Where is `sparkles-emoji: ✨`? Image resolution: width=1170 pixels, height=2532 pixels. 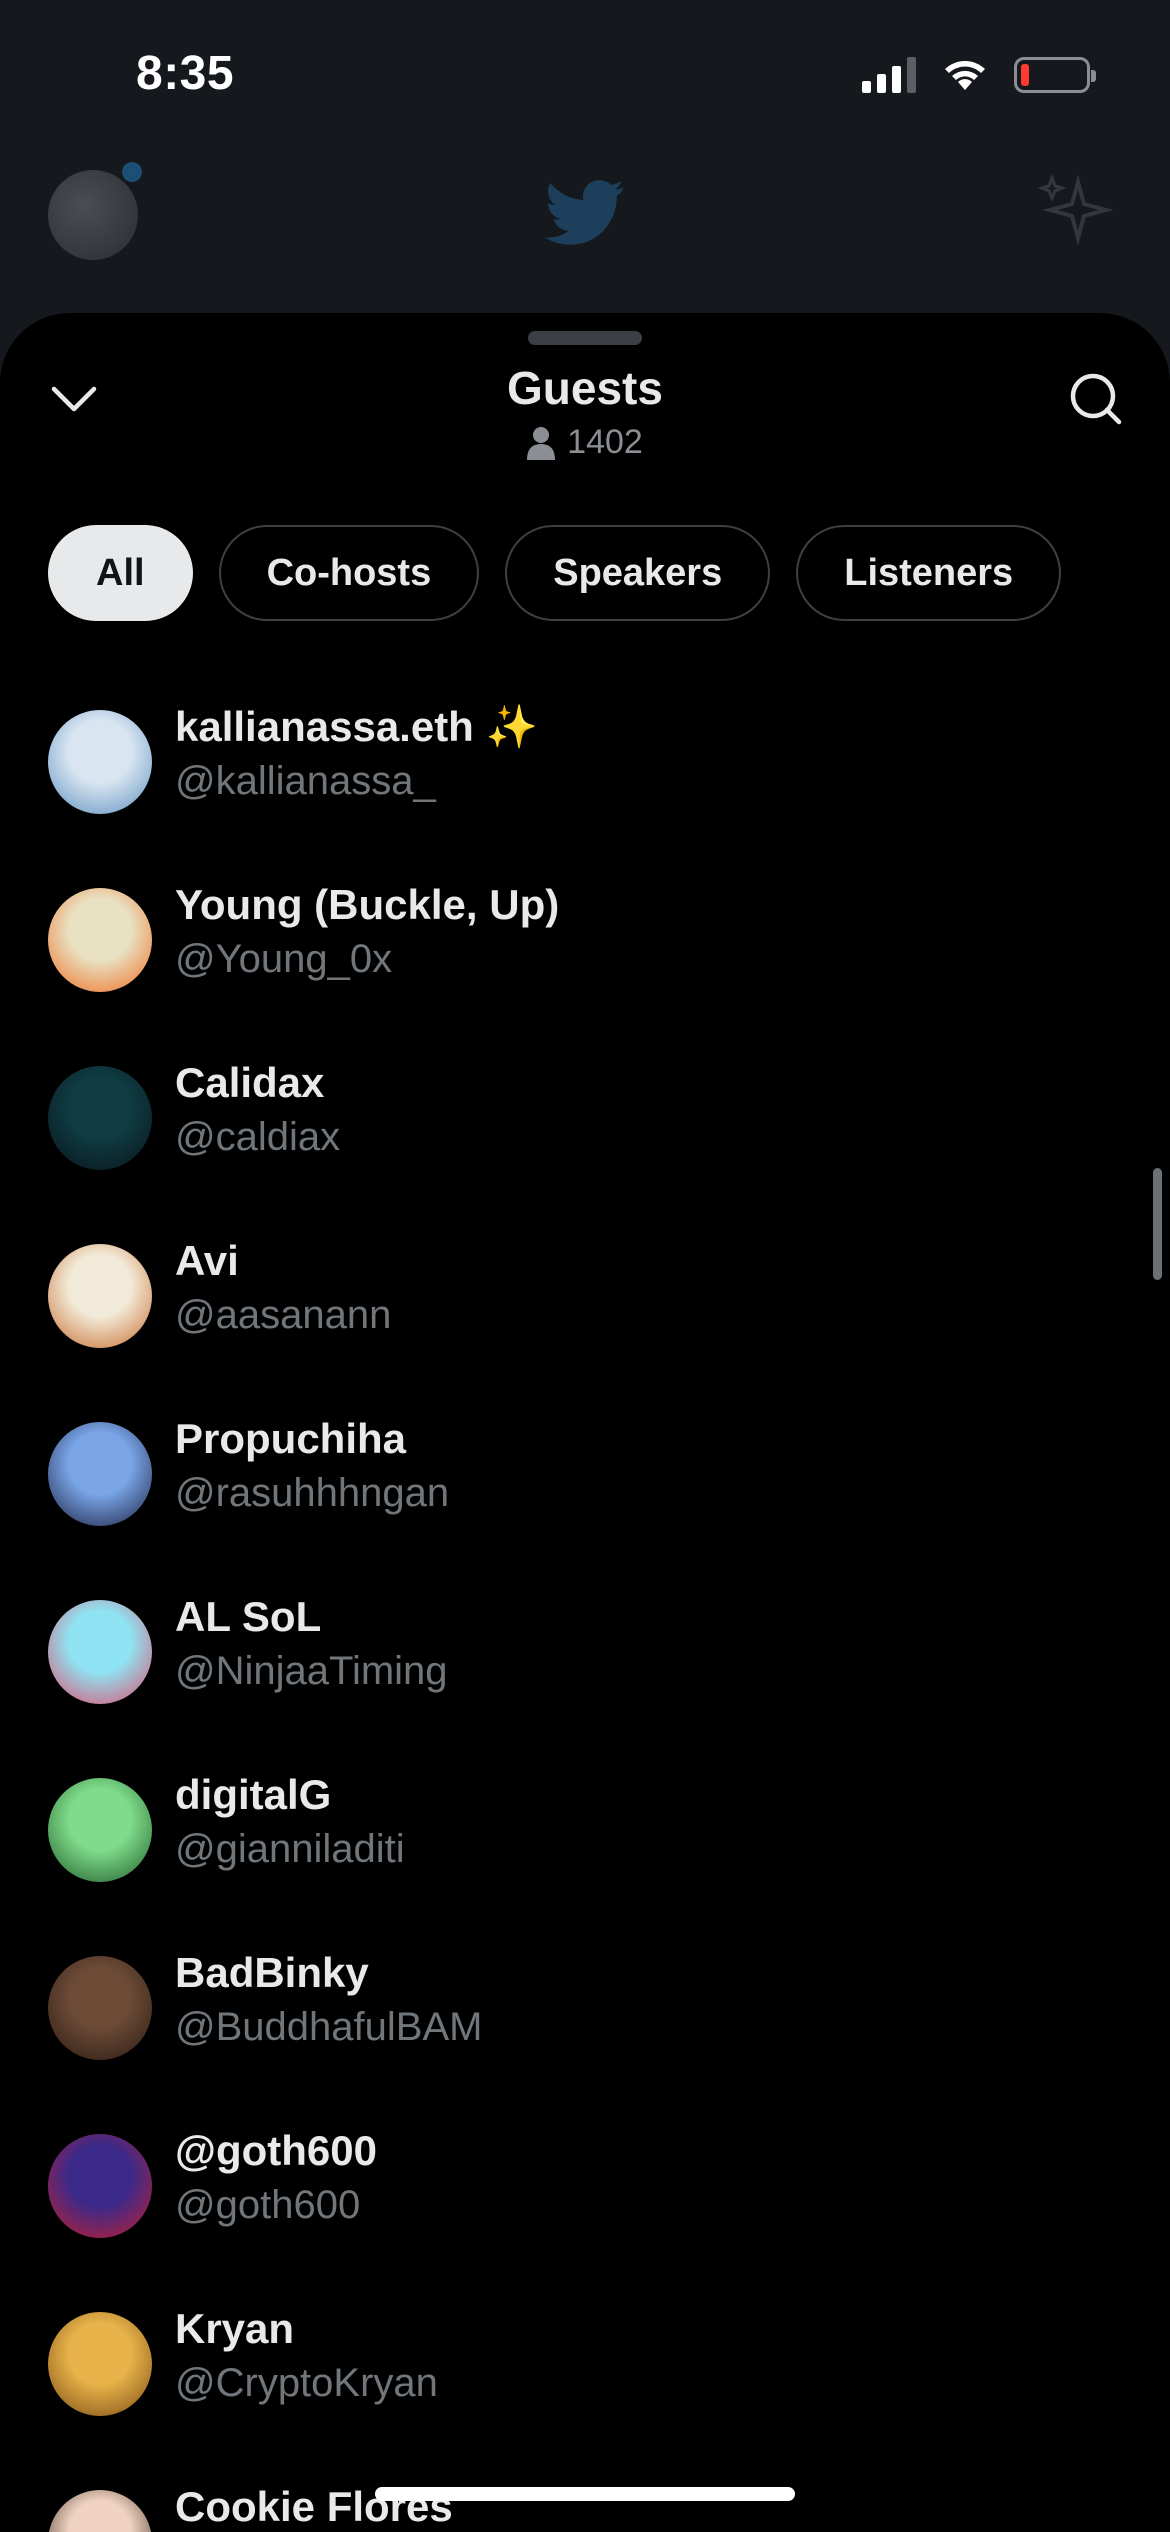 sparkles-emoji: ✨ is located at coordinates (511, 726).